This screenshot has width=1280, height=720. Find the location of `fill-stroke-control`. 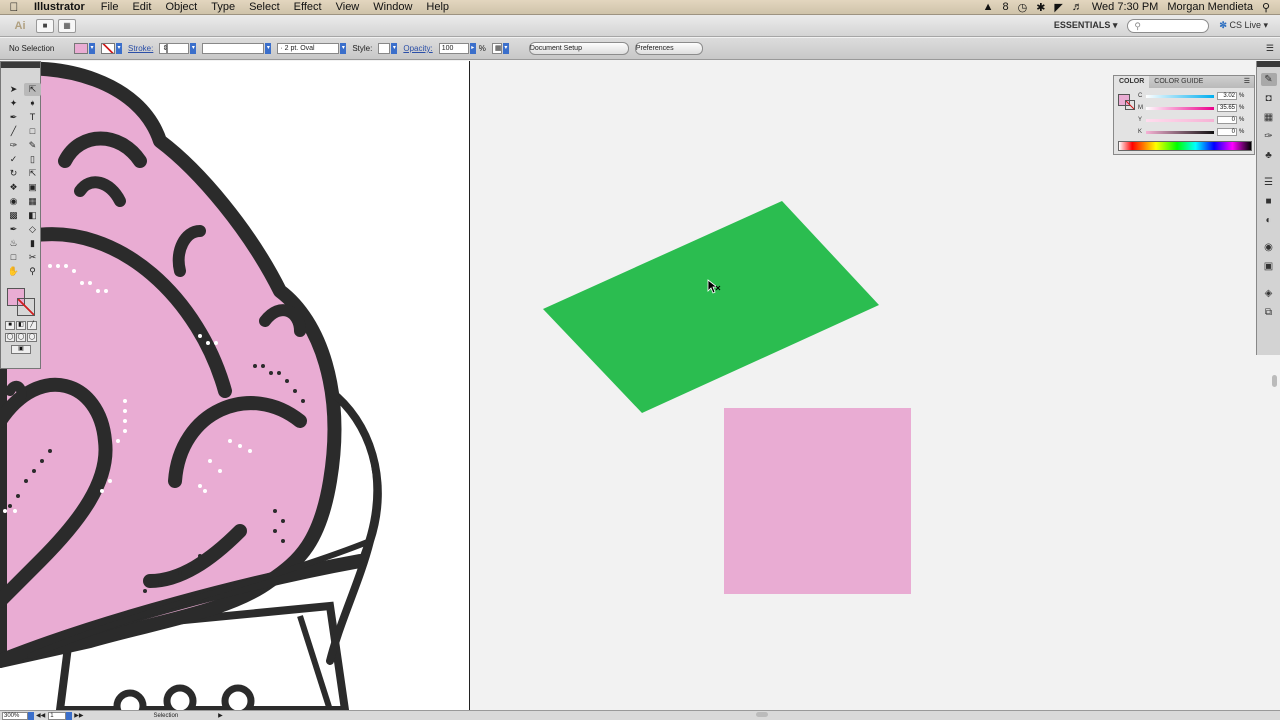

fill-stroke-control is located at coordinates (22, 302).